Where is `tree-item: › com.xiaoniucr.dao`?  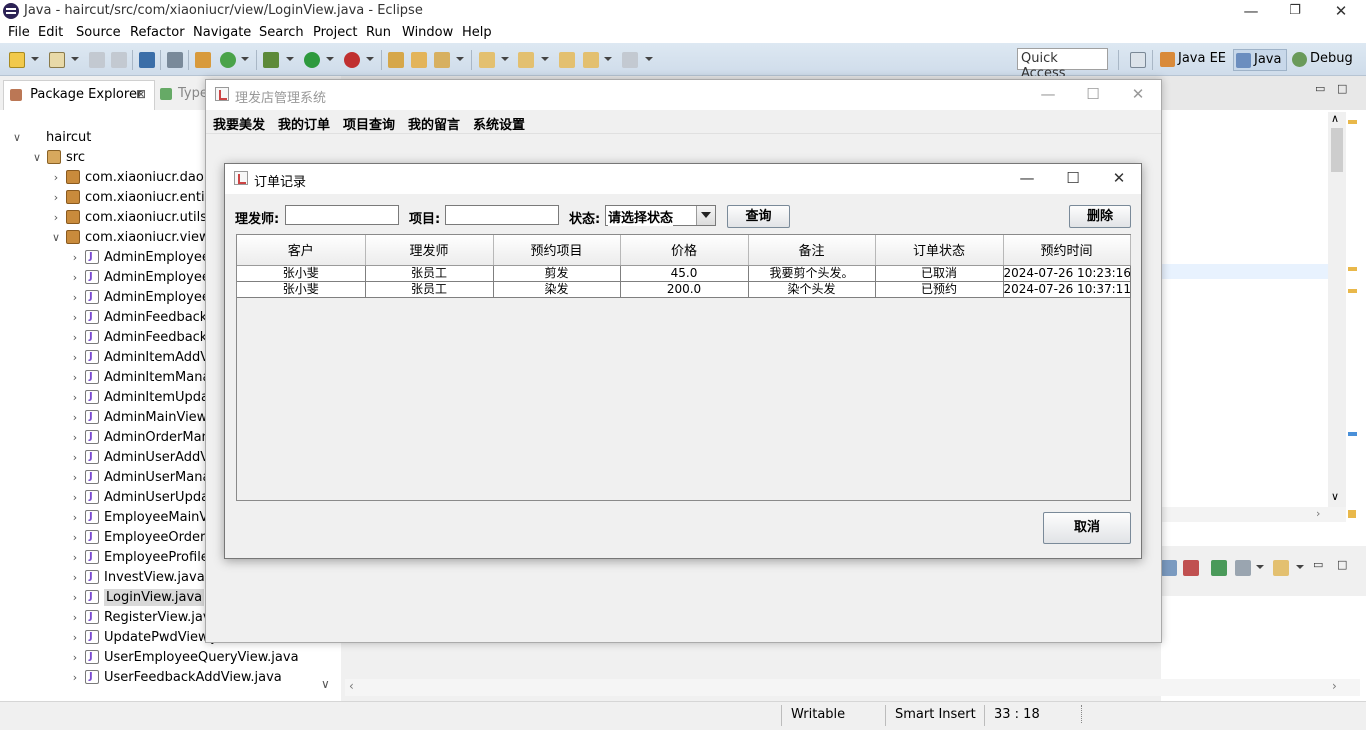
tree-item: › com.xiaoniucr.dao is located at coordinates (126, 178).